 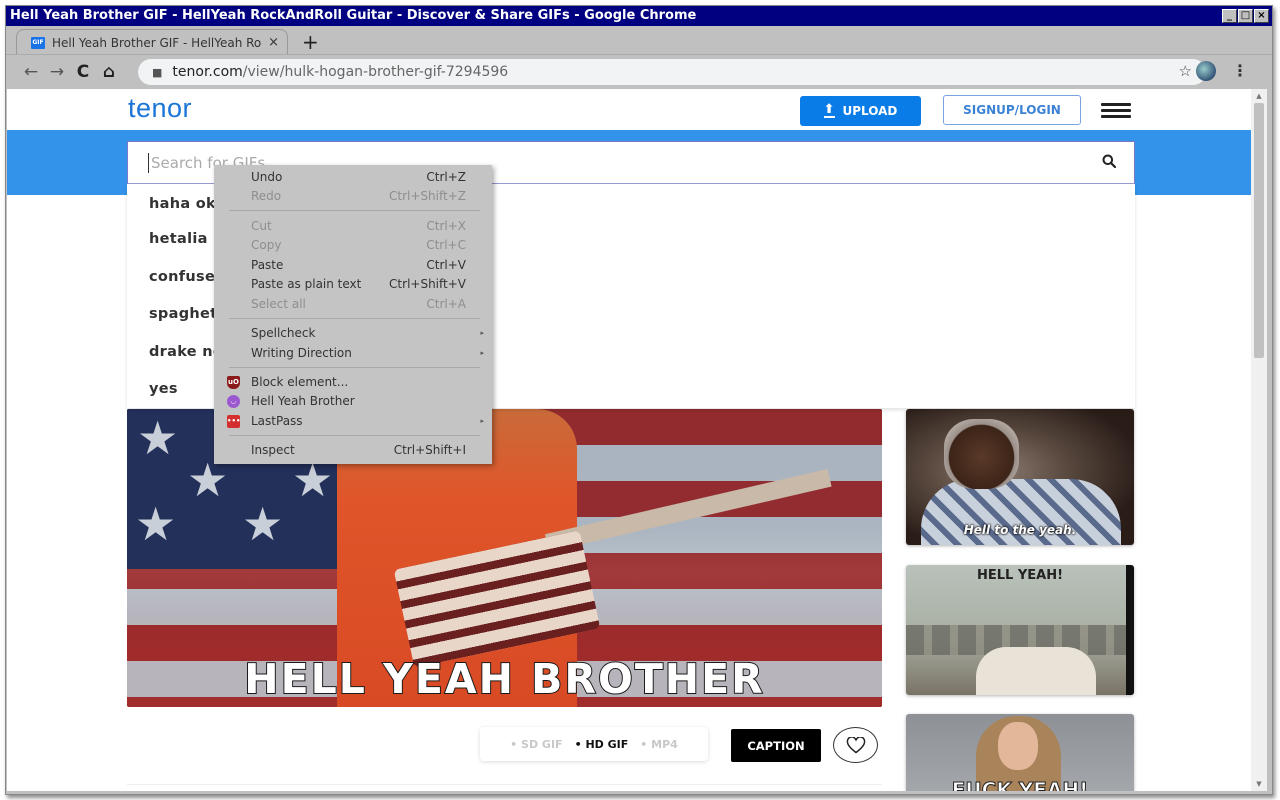 What do you see at coordinates (267, 177) in the screenshot?
I see `menu-label: Undo` at bounding box center [267, 177].